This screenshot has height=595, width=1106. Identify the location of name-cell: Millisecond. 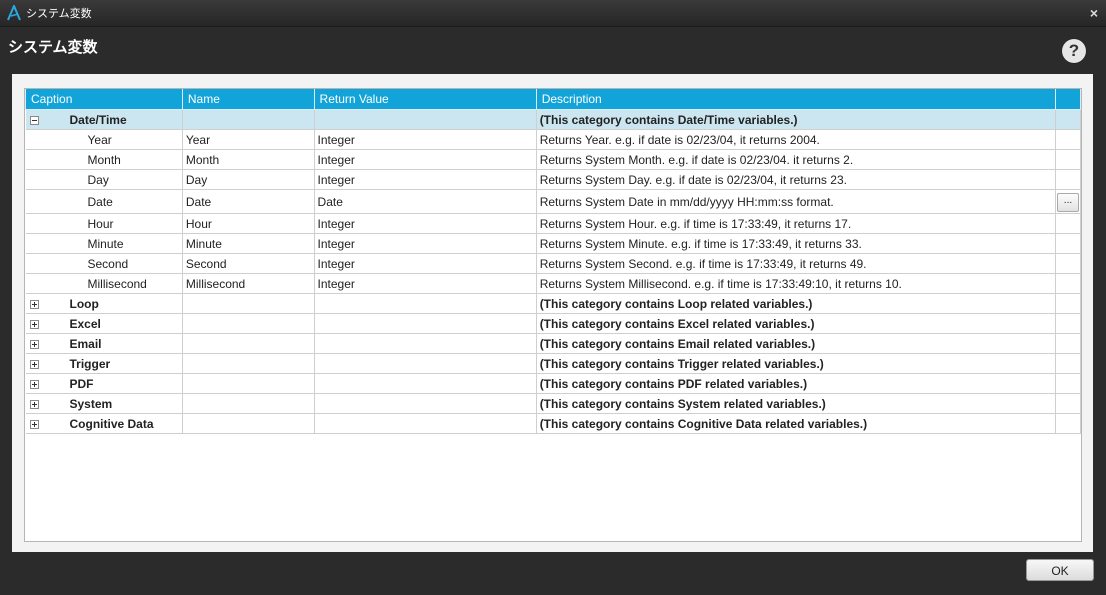
(248, 283).